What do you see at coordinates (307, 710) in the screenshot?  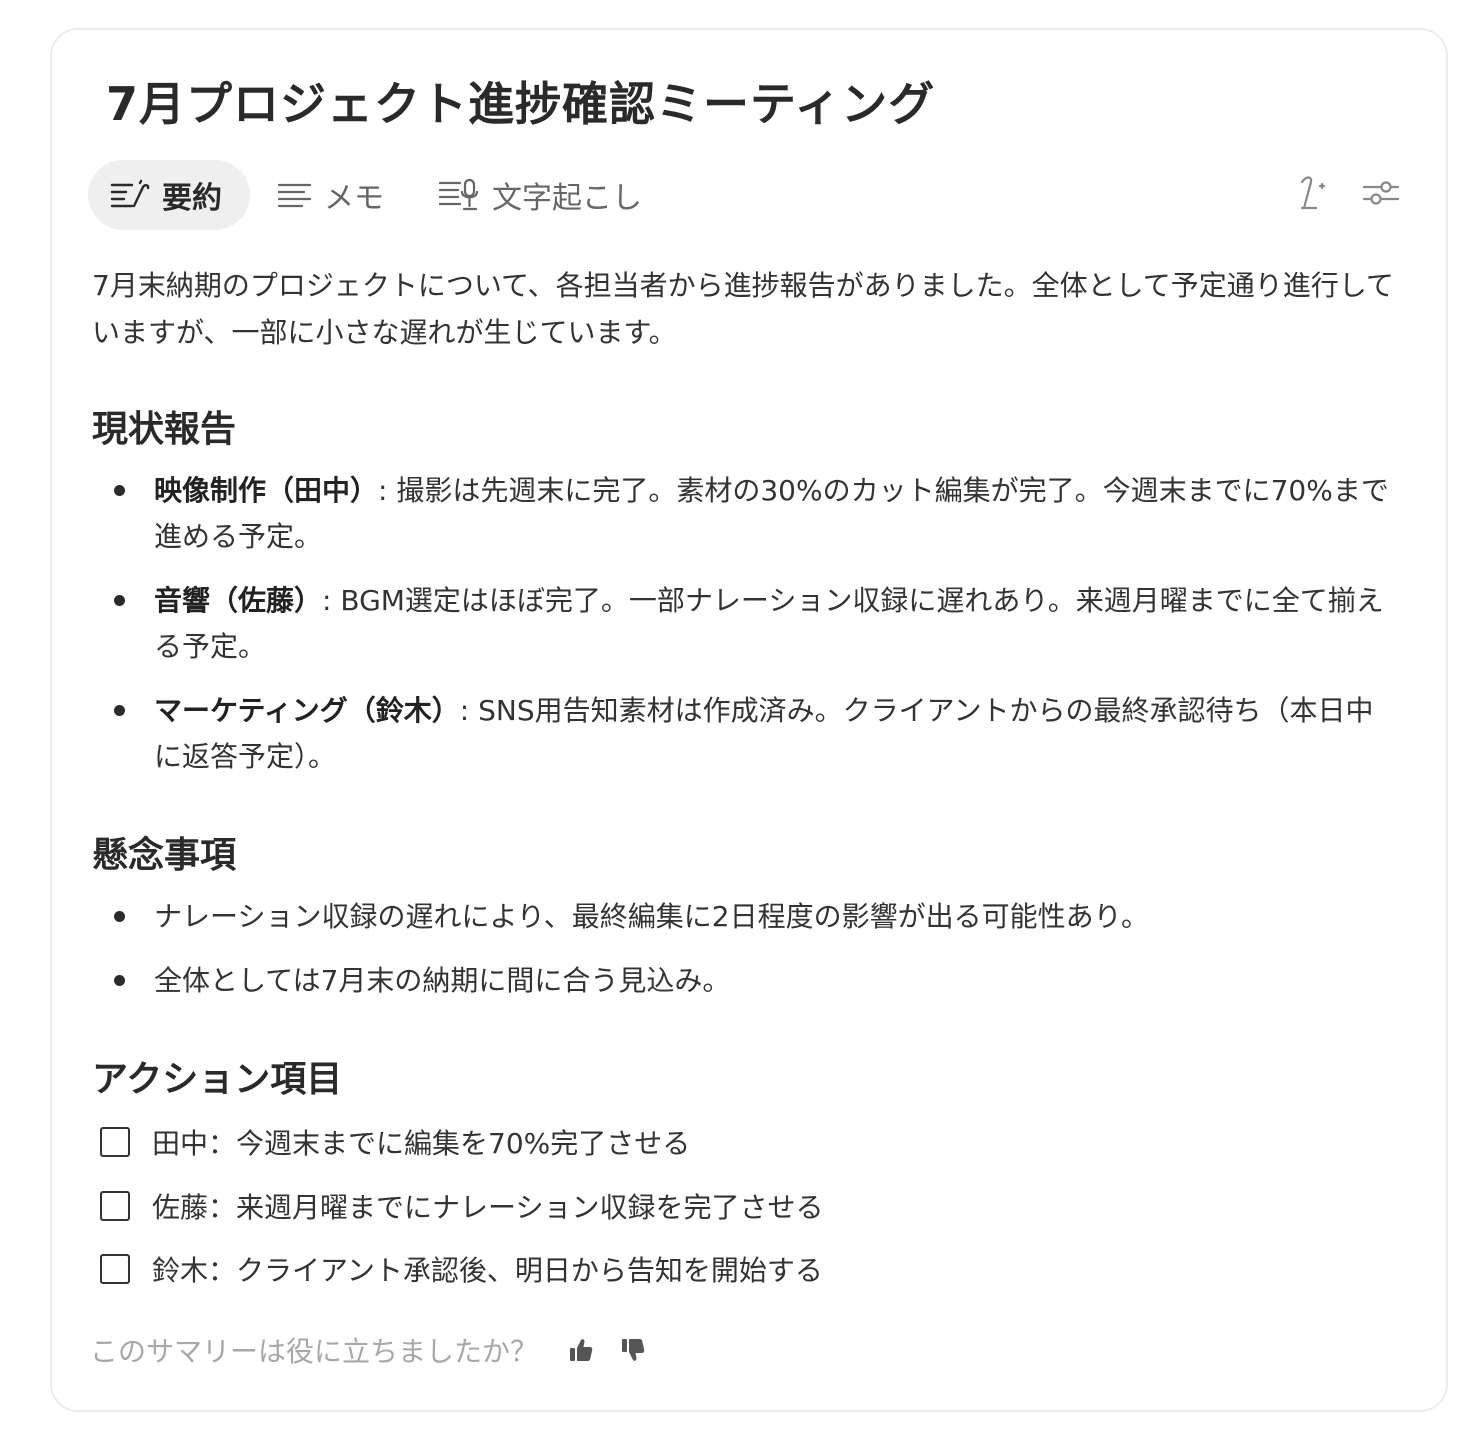 I see `list-item-label: マーケティング（鈴木）` at bounding box center [307, 710].